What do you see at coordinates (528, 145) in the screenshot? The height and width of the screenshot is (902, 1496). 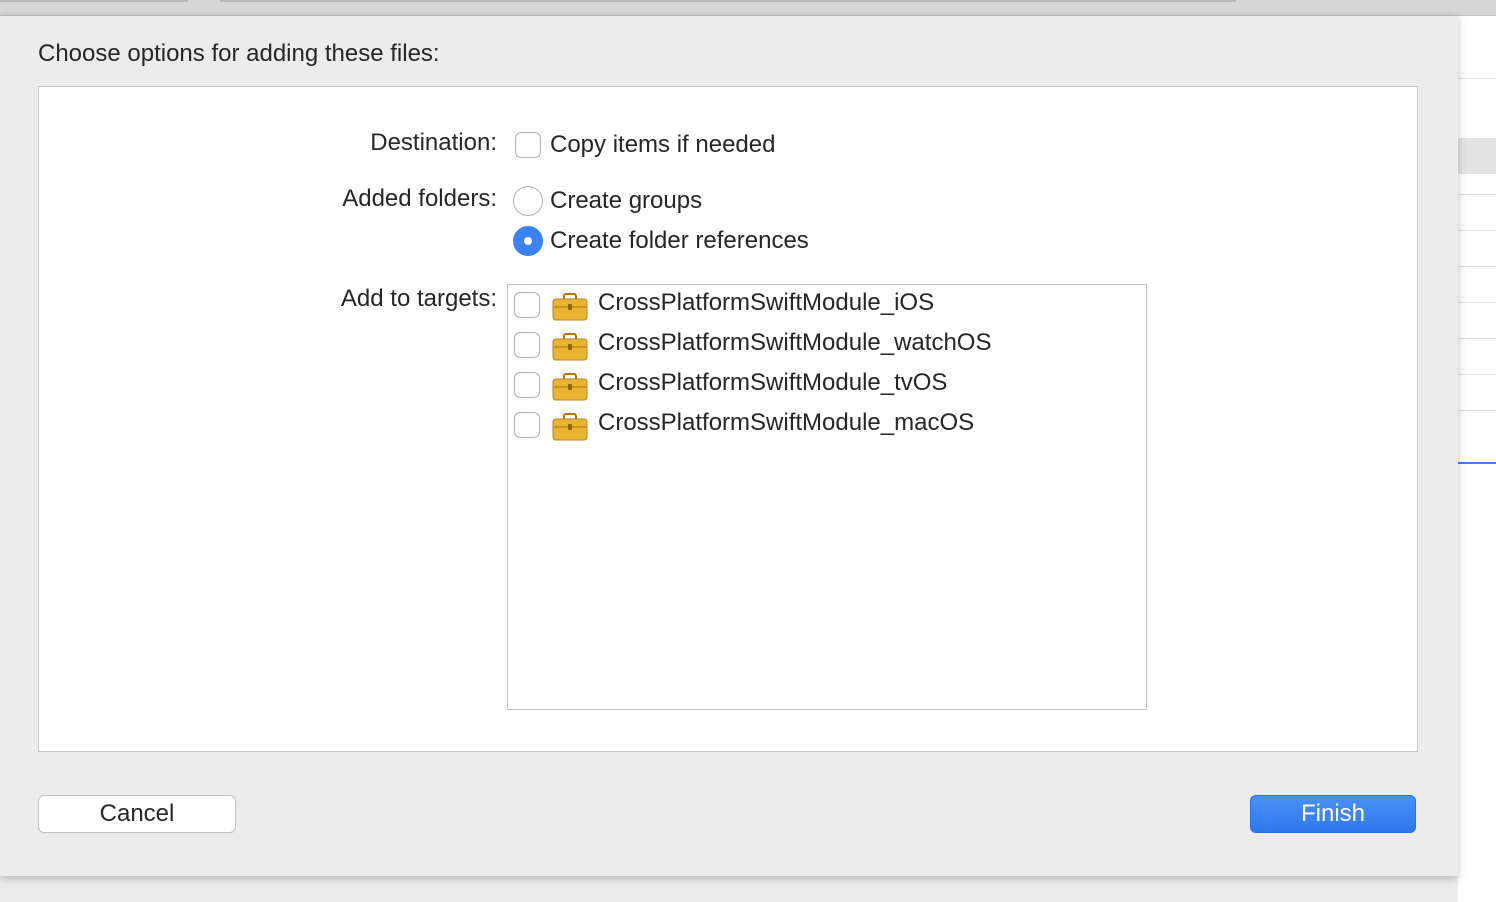 I see `copy-items-checkbox` at bounding box center [528, 145].